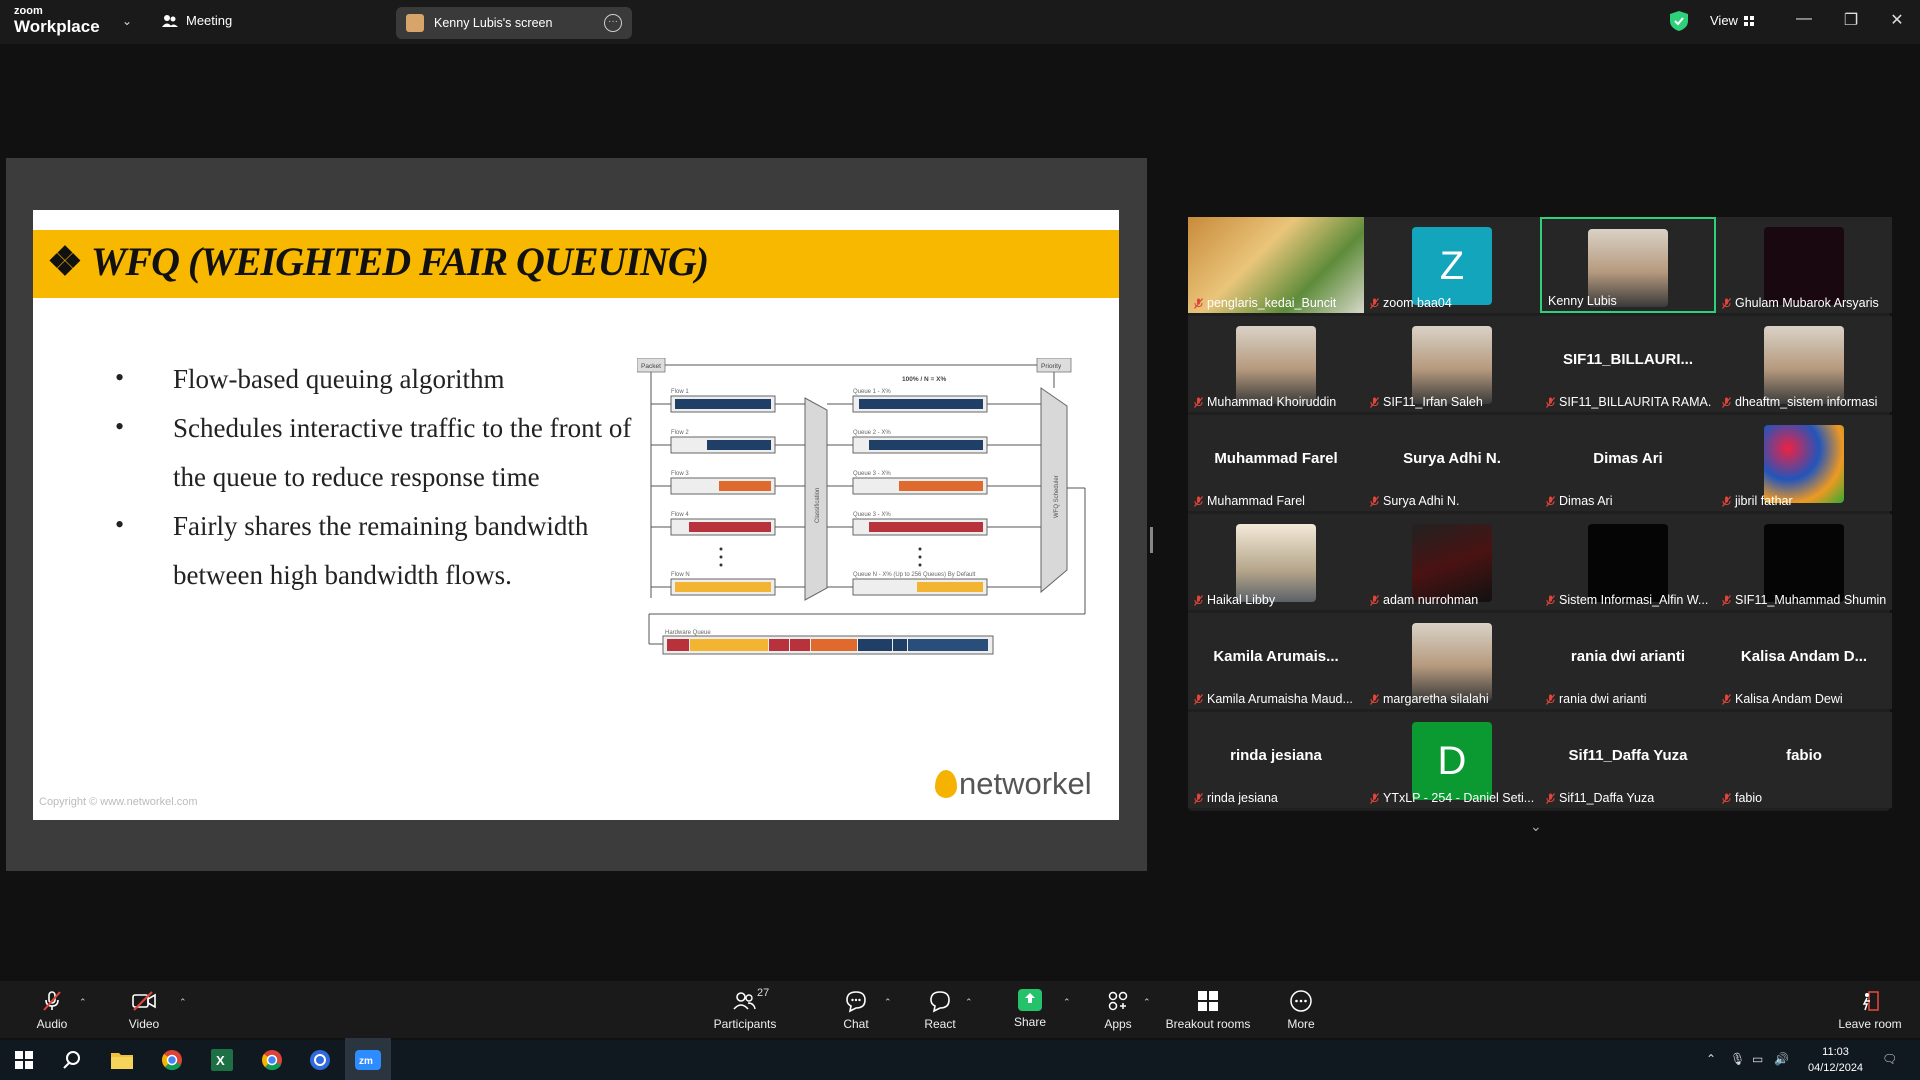 This screenshot has width=1920, height=1080. What do you see at coordinates (197, 20) in the screenshot?
I see `meeting-menu: Meeting` at bounding box center [197, 20].